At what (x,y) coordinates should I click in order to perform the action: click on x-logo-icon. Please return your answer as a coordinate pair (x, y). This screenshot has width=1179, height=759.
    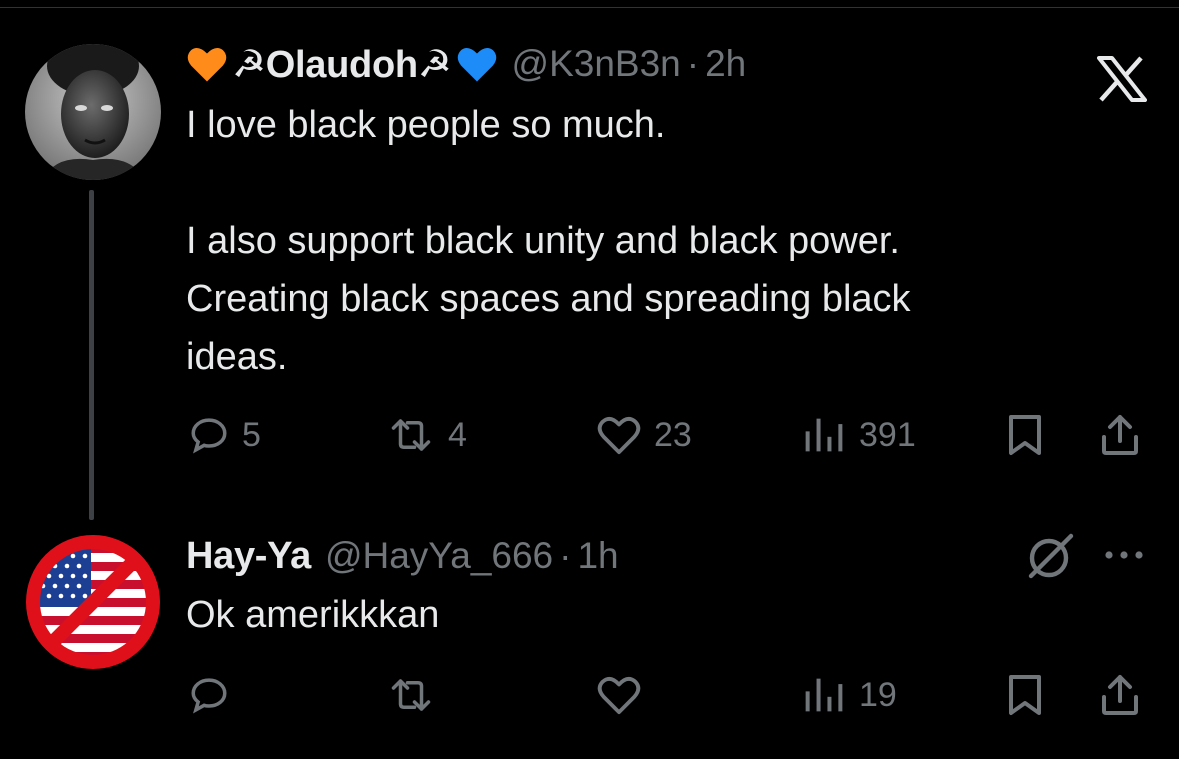
    Looking at the image, I should click on (1122, 79).